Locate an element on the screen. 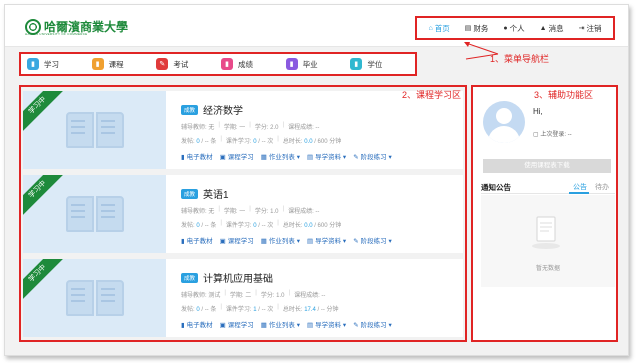 Image resolution: width=636 pixels, height=363 pixels. last-login: ▢ 上次登录: -- is located at coordinates (552, 133).